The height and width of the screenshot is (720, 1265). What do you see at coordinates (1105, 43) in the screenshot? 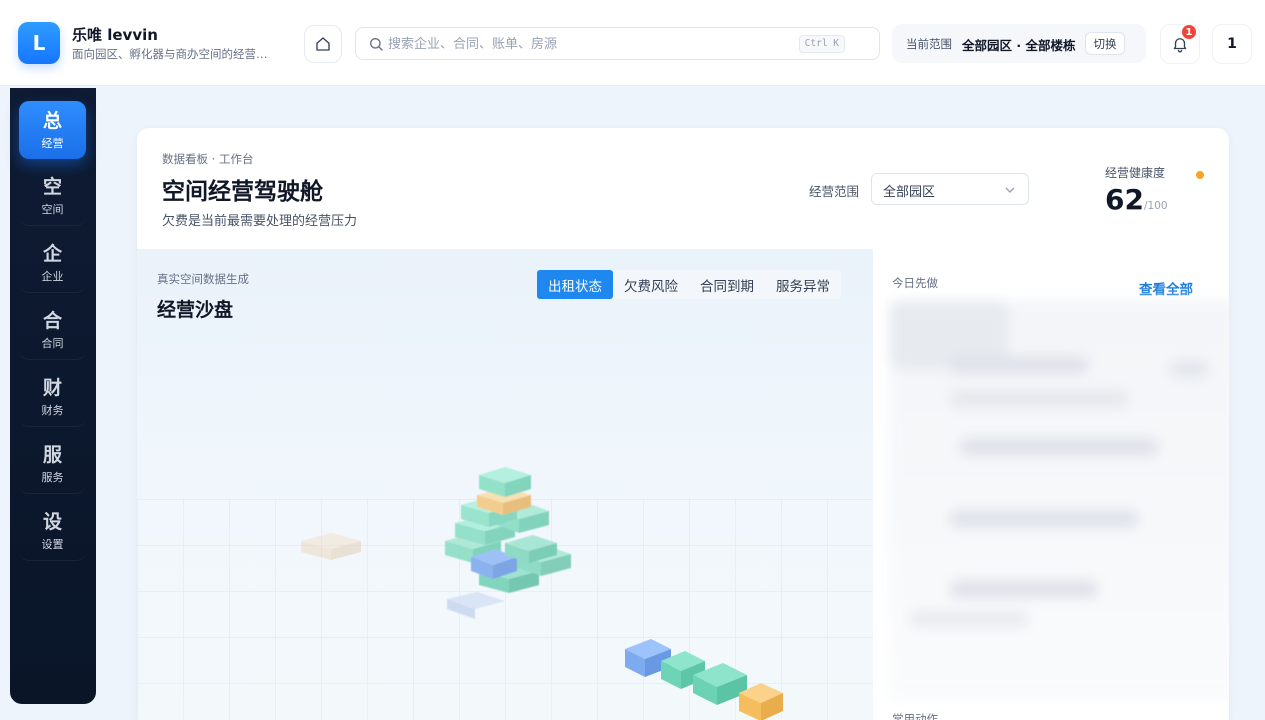
I see `scope-switch-button: 切换` at bounding box center [1105, 43].